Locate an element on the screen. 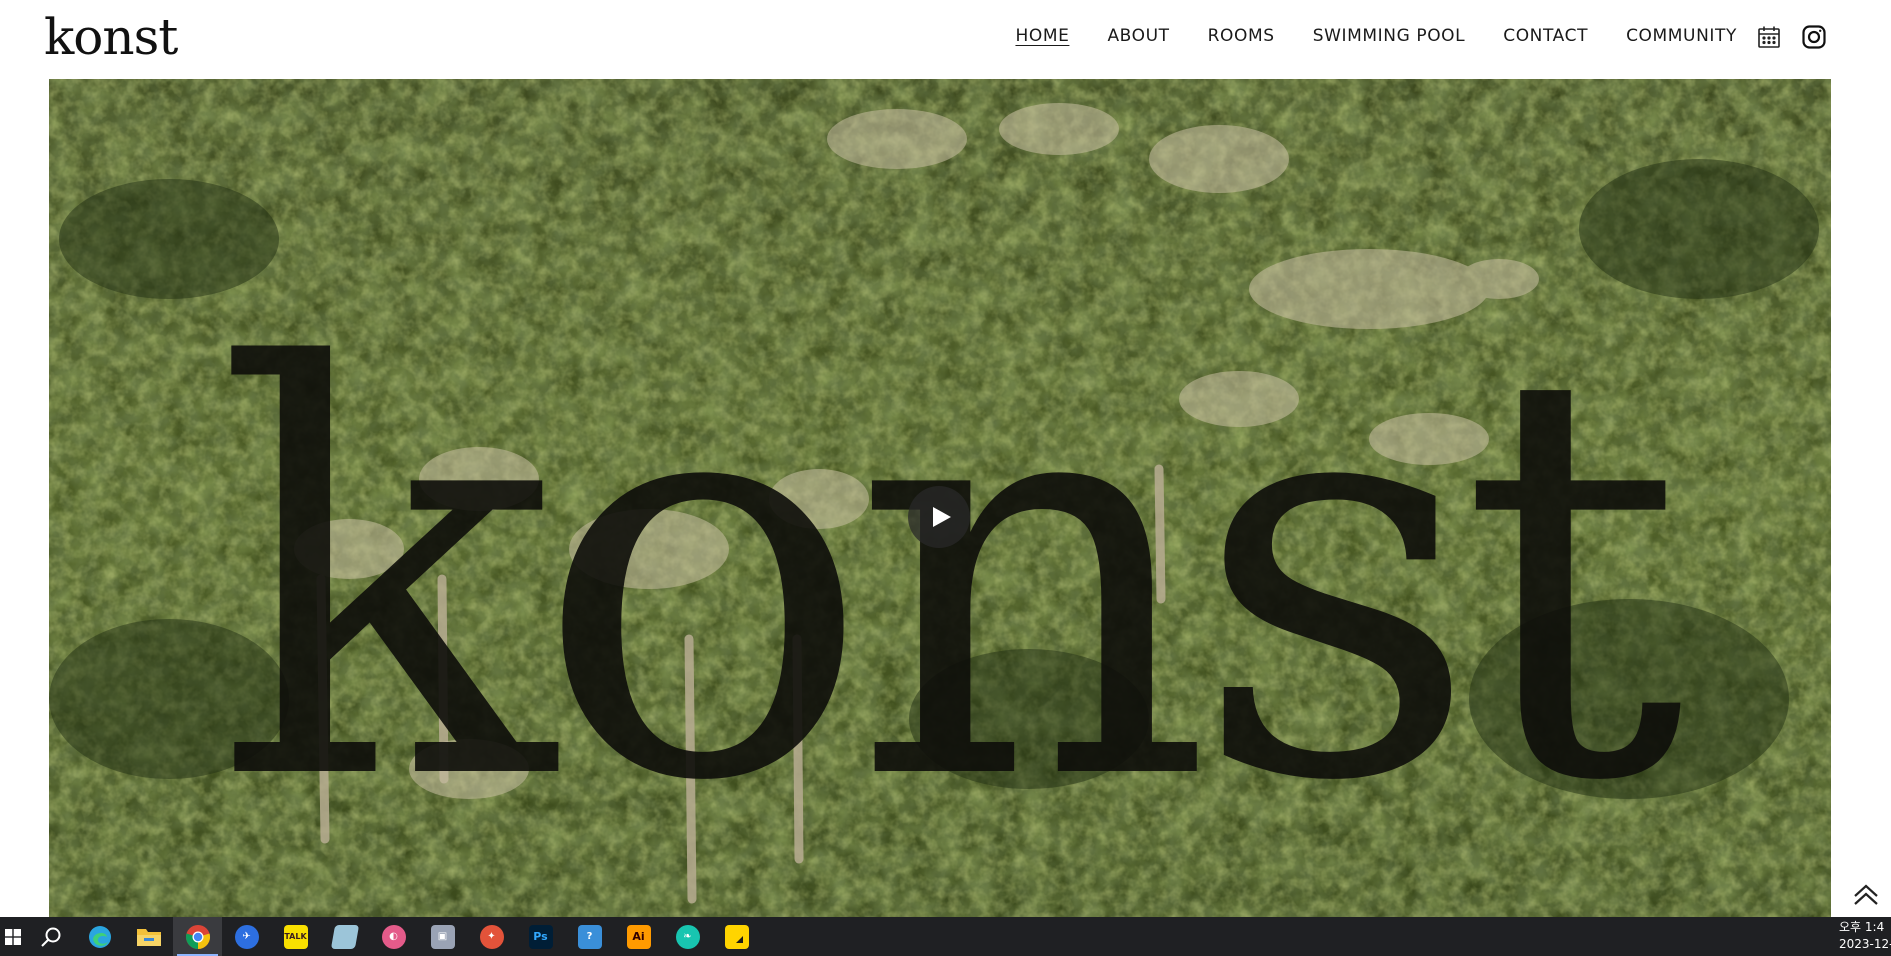  taskbar-clock: 오후 1:4 2023-12- is located at coordinates (1865, 936).